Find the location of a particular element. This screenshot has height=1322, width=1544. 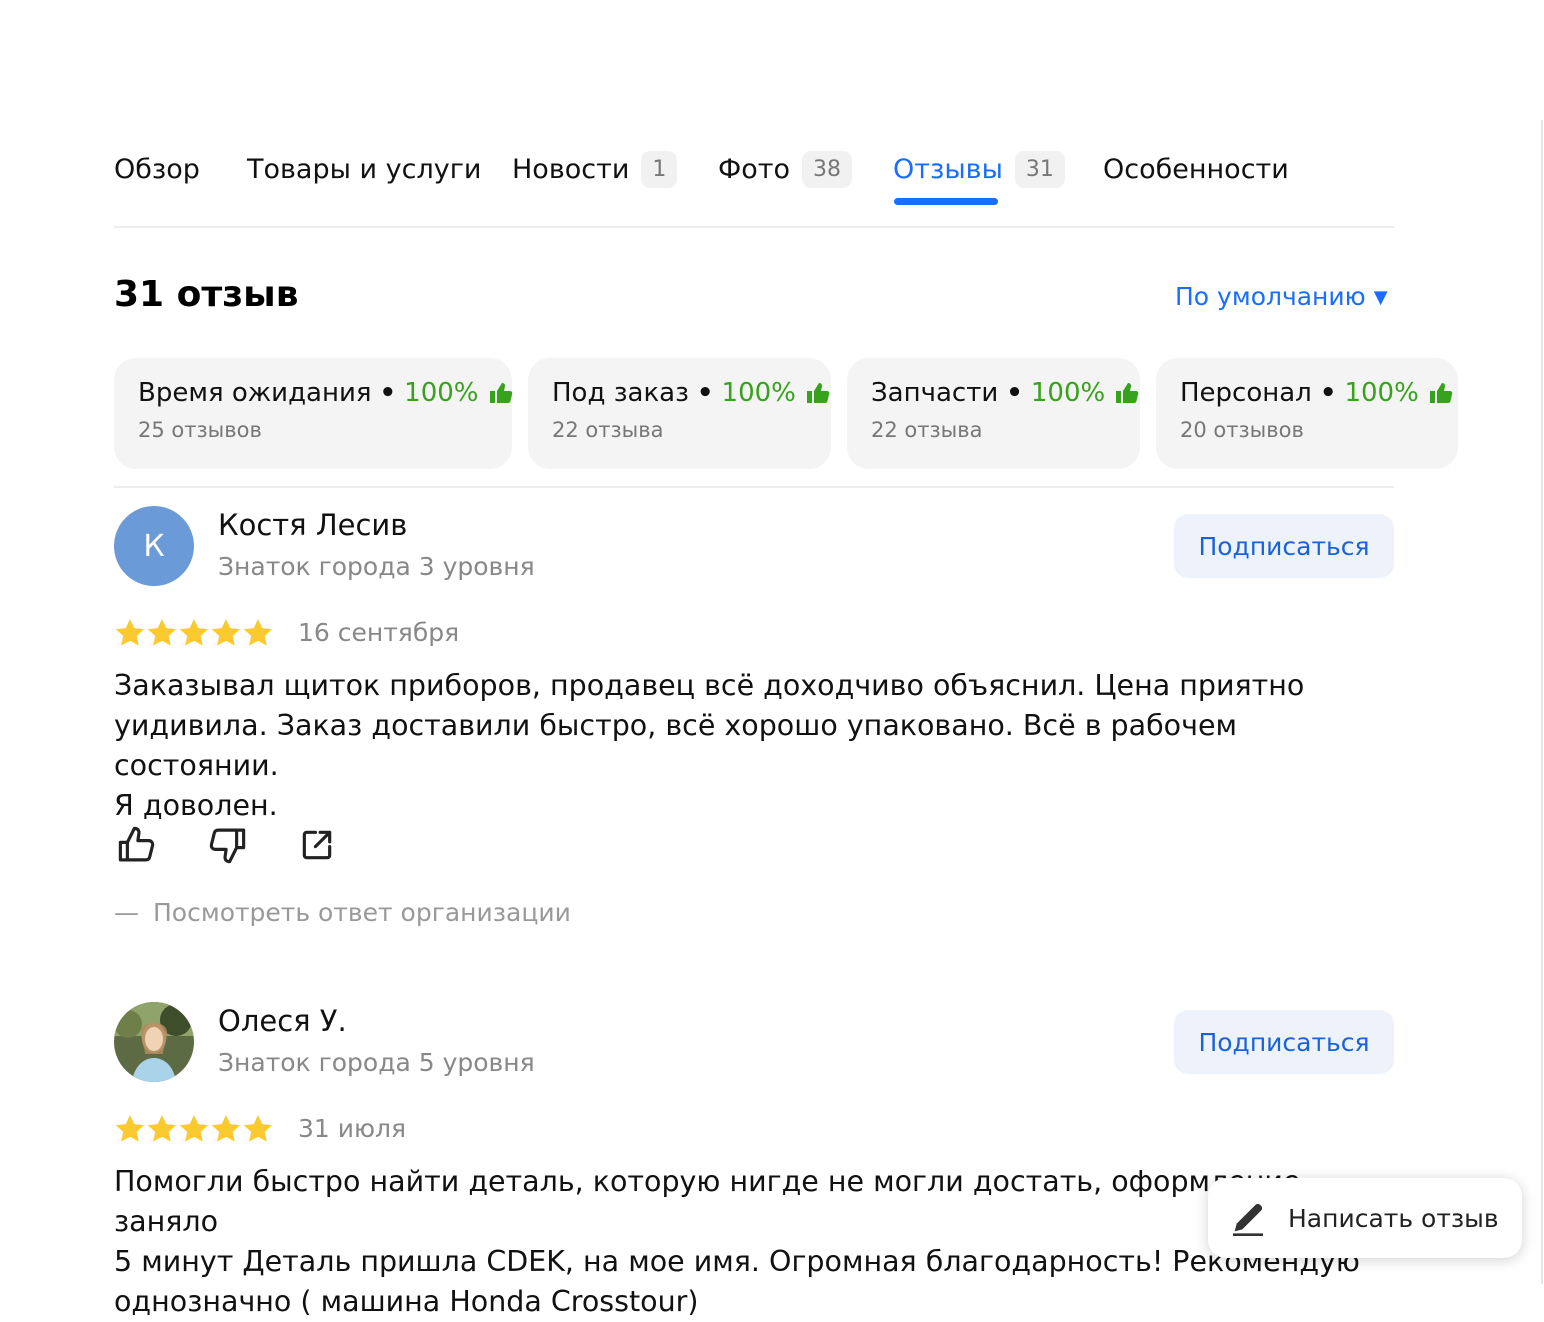

chevron-down-icon: ▼ is located at coordinates (1380, 297).